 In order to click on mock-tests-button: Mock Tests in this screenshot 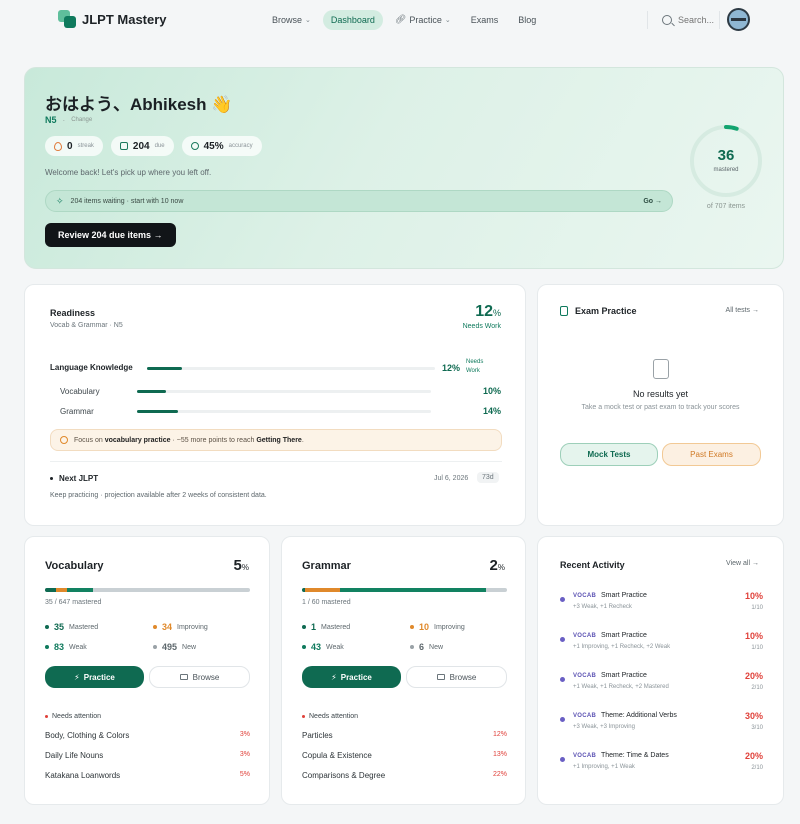, I will do `click(609, 454)`.